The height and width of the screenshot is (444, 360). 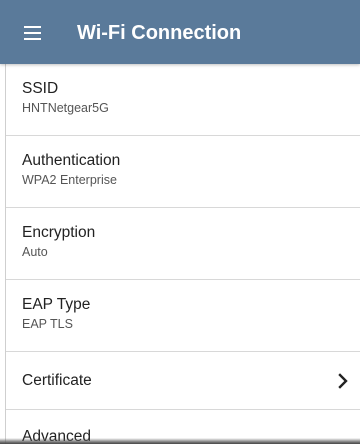 What do you see at coordinates (32, 39) in the screenshot?
I see `menu-bar-bottom` at bounding box center [32, 39].